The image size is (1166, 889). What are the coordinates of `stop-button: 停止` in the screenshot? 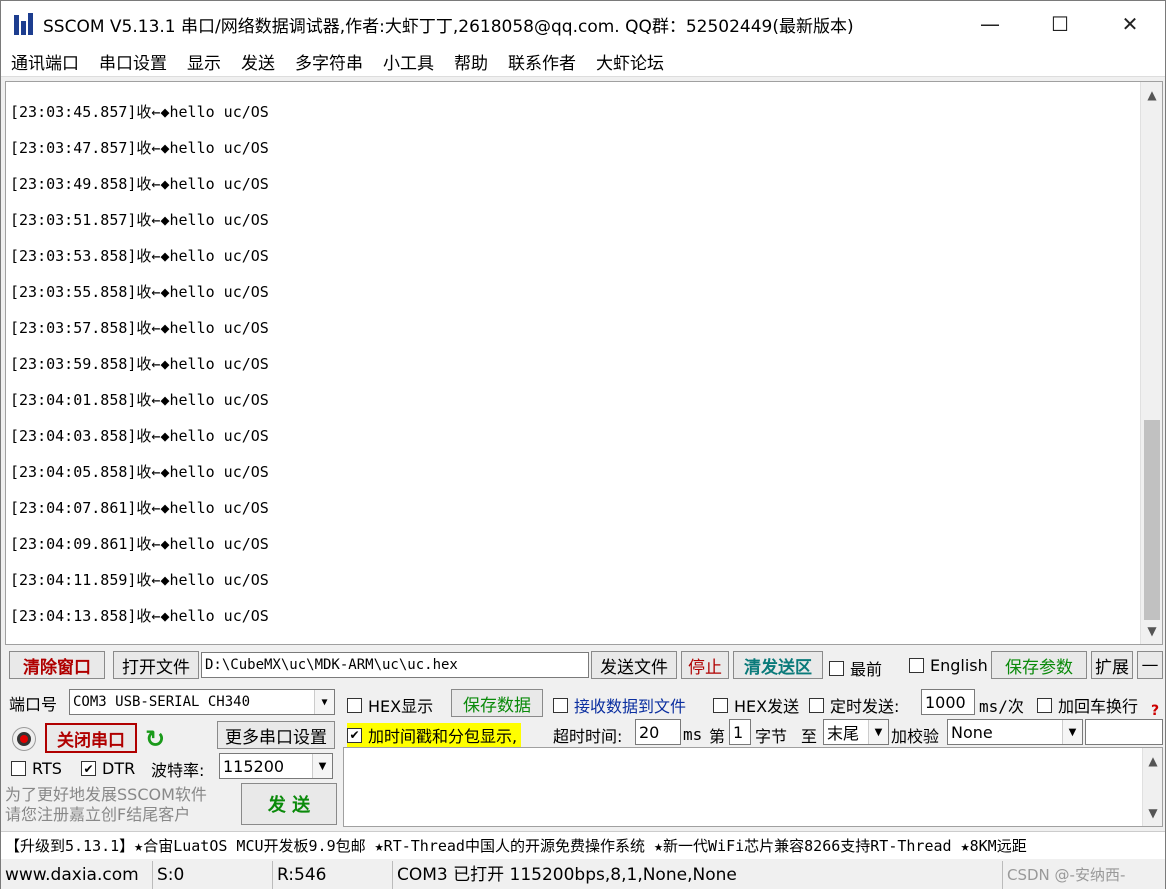 It's located at (705, 665).